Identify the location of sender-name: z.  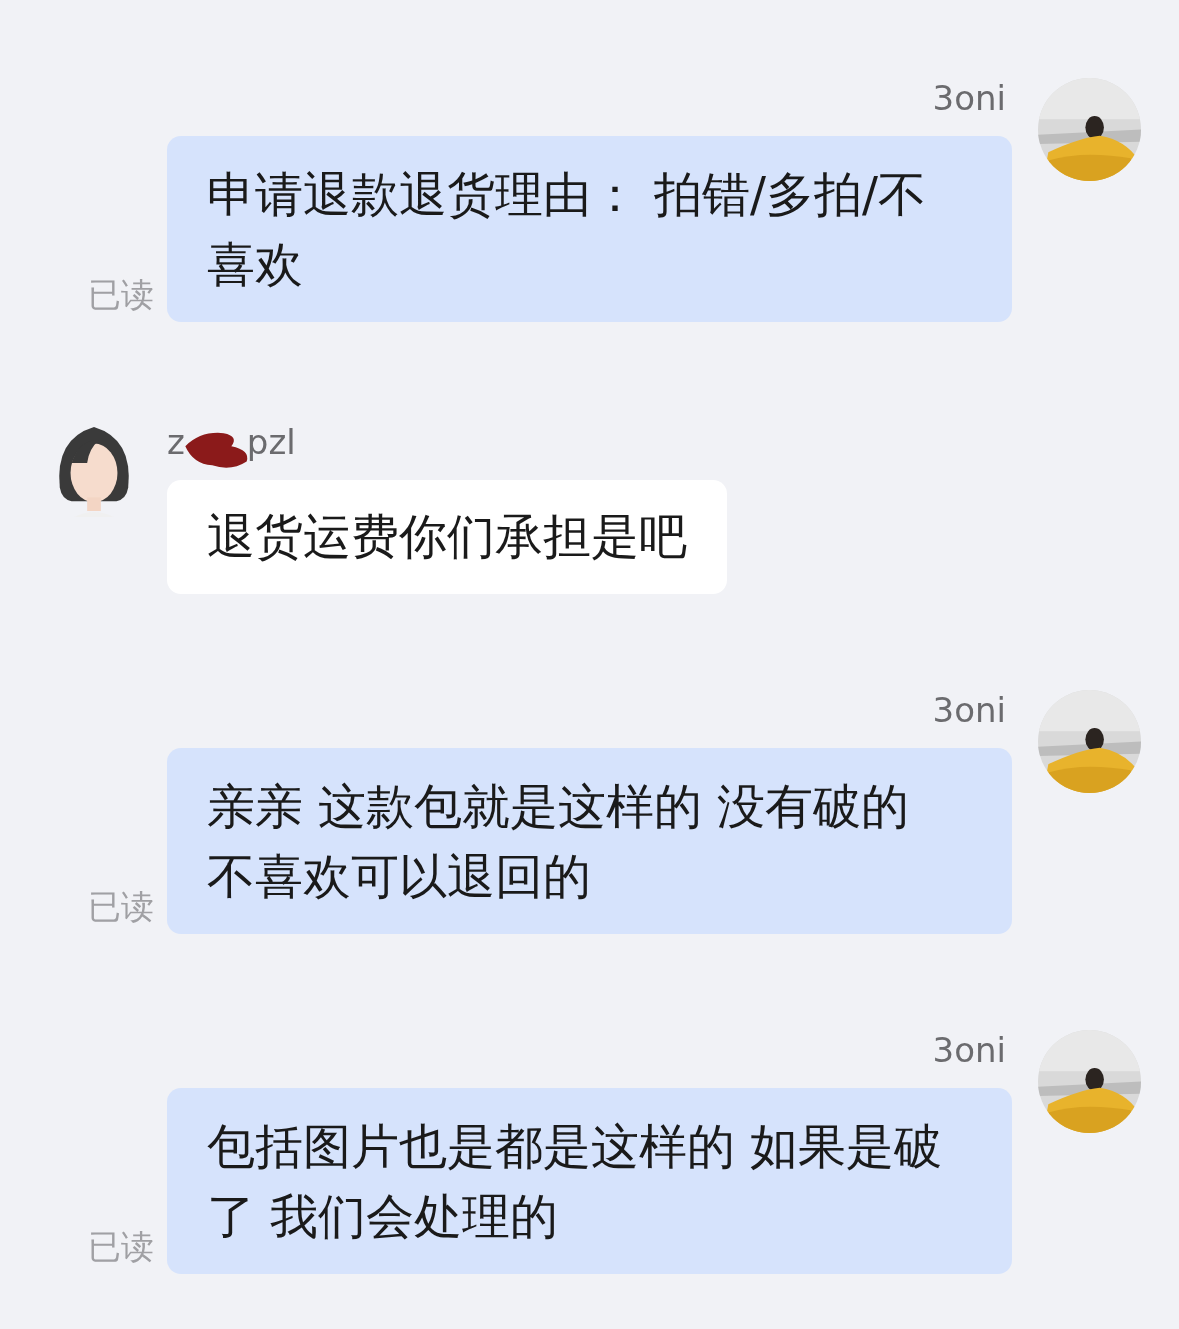
(176, 442).